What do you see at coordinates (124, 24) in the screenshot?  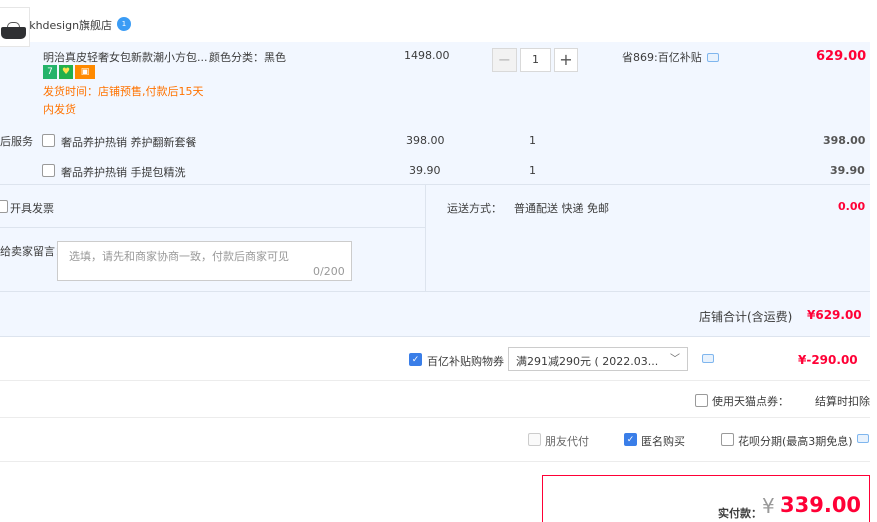 I see `shop-badge-icon: 1` at bounding box center [124, 24].